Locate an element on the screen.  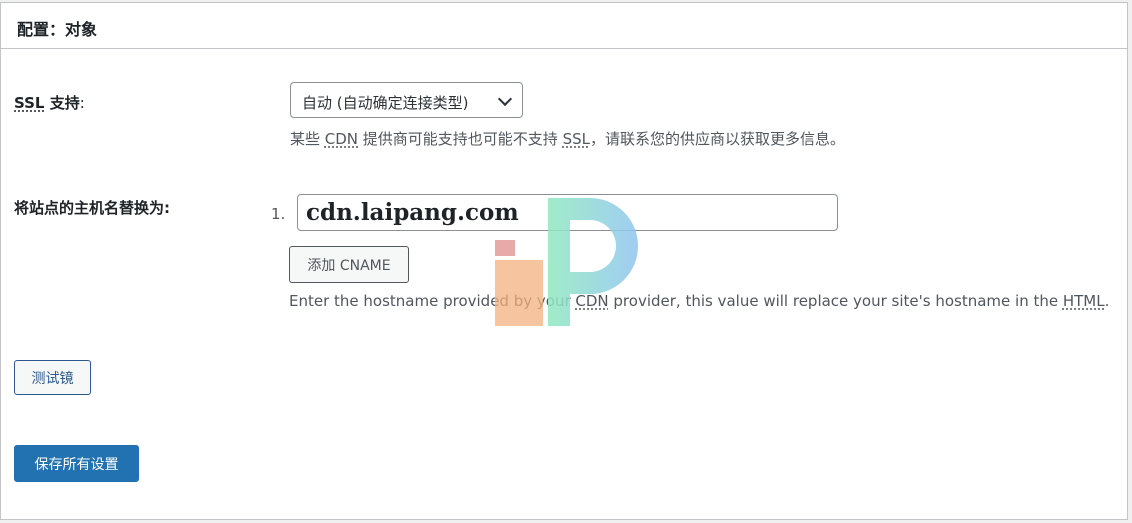
ssl-desc-part3: ，请联系您的供应商以获取更多信息。 is located at coordinates (717, 139).